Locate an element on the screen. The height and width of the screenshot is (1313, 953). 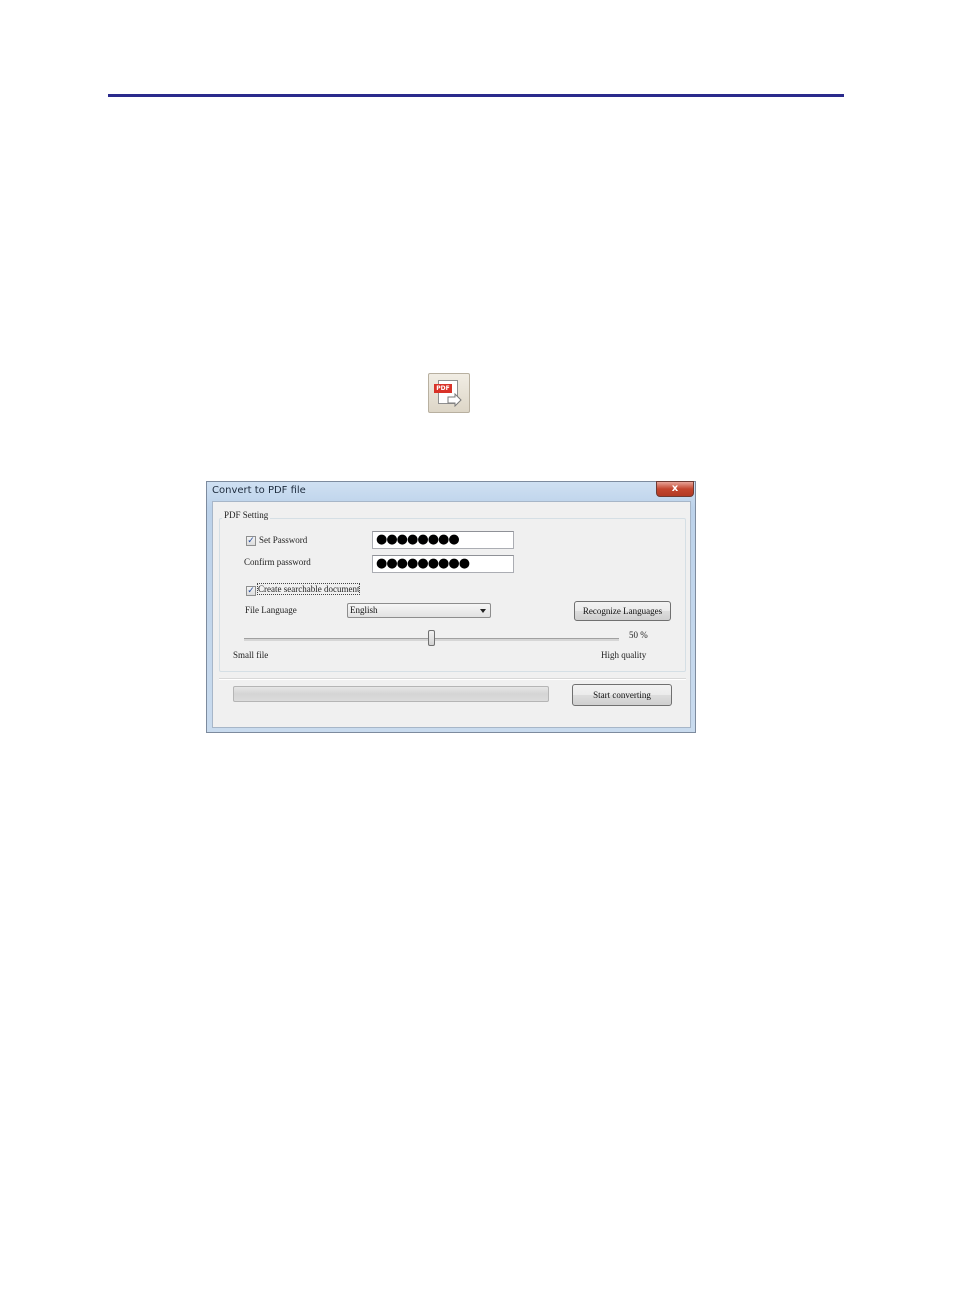
conversion-progress-bar is located at coordinates (391, 694).